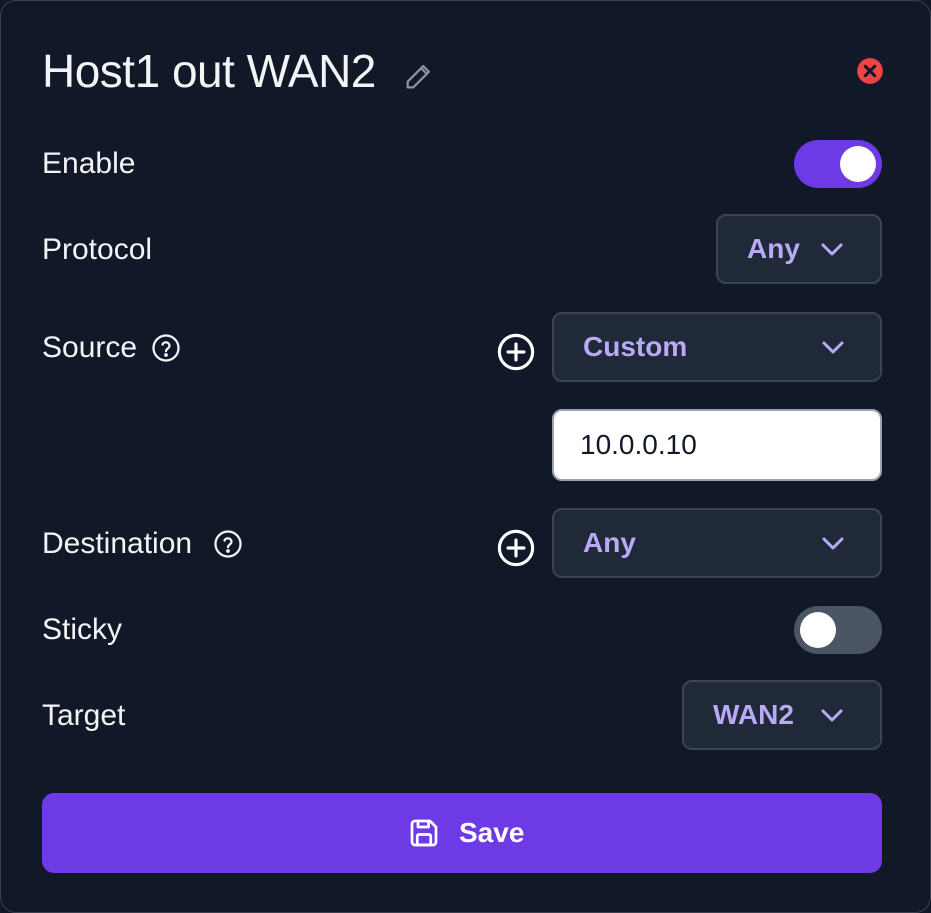  I want to click on source-select: Custom, so click(717, 347).